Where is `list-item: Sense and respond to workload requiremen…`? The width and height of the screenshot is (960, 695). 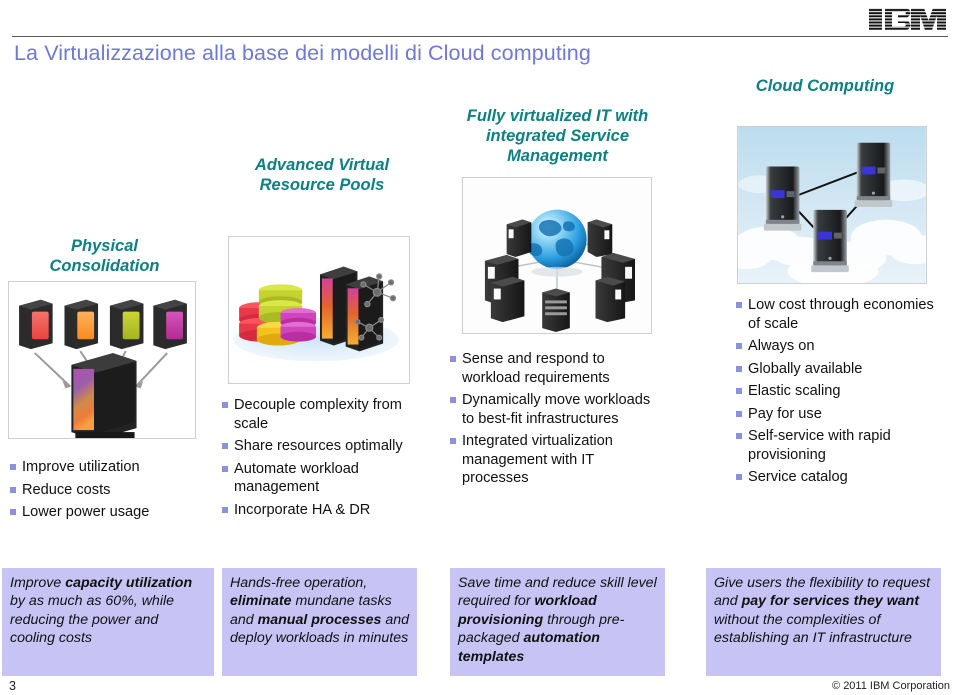
list-item: Sense and respond to workload requiremen… is located at coordinates (556, 368).